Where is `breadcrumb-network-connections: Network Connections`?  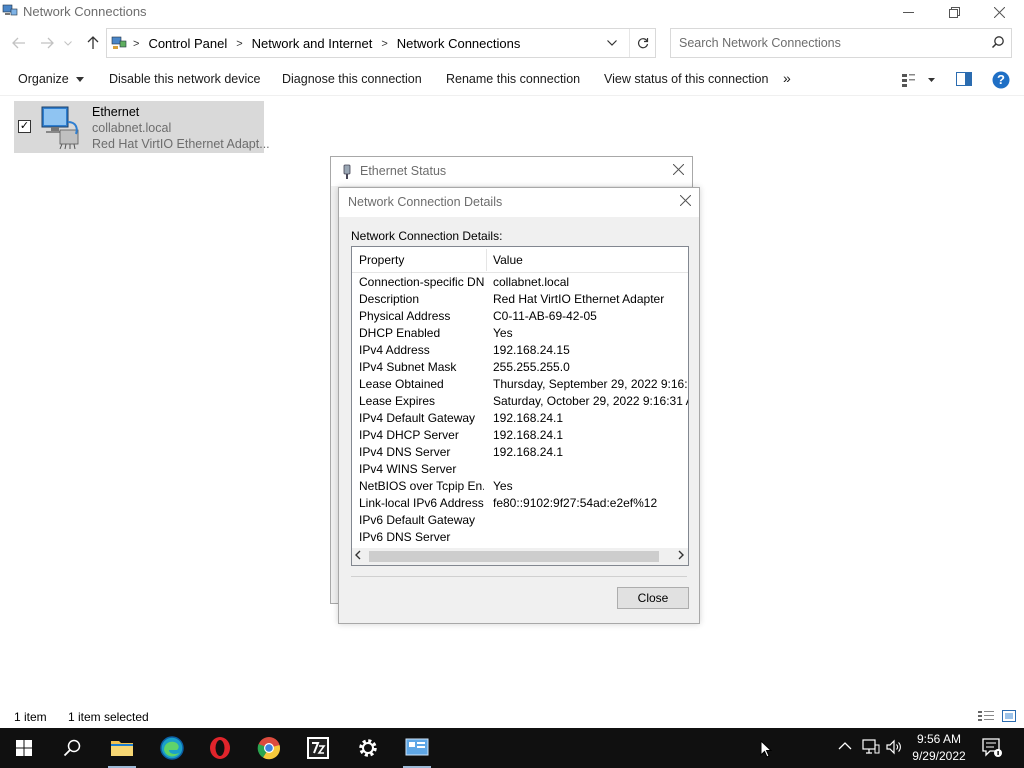 breadcrumb-network-connections: Network Connections is located at coordinates (459, 43).